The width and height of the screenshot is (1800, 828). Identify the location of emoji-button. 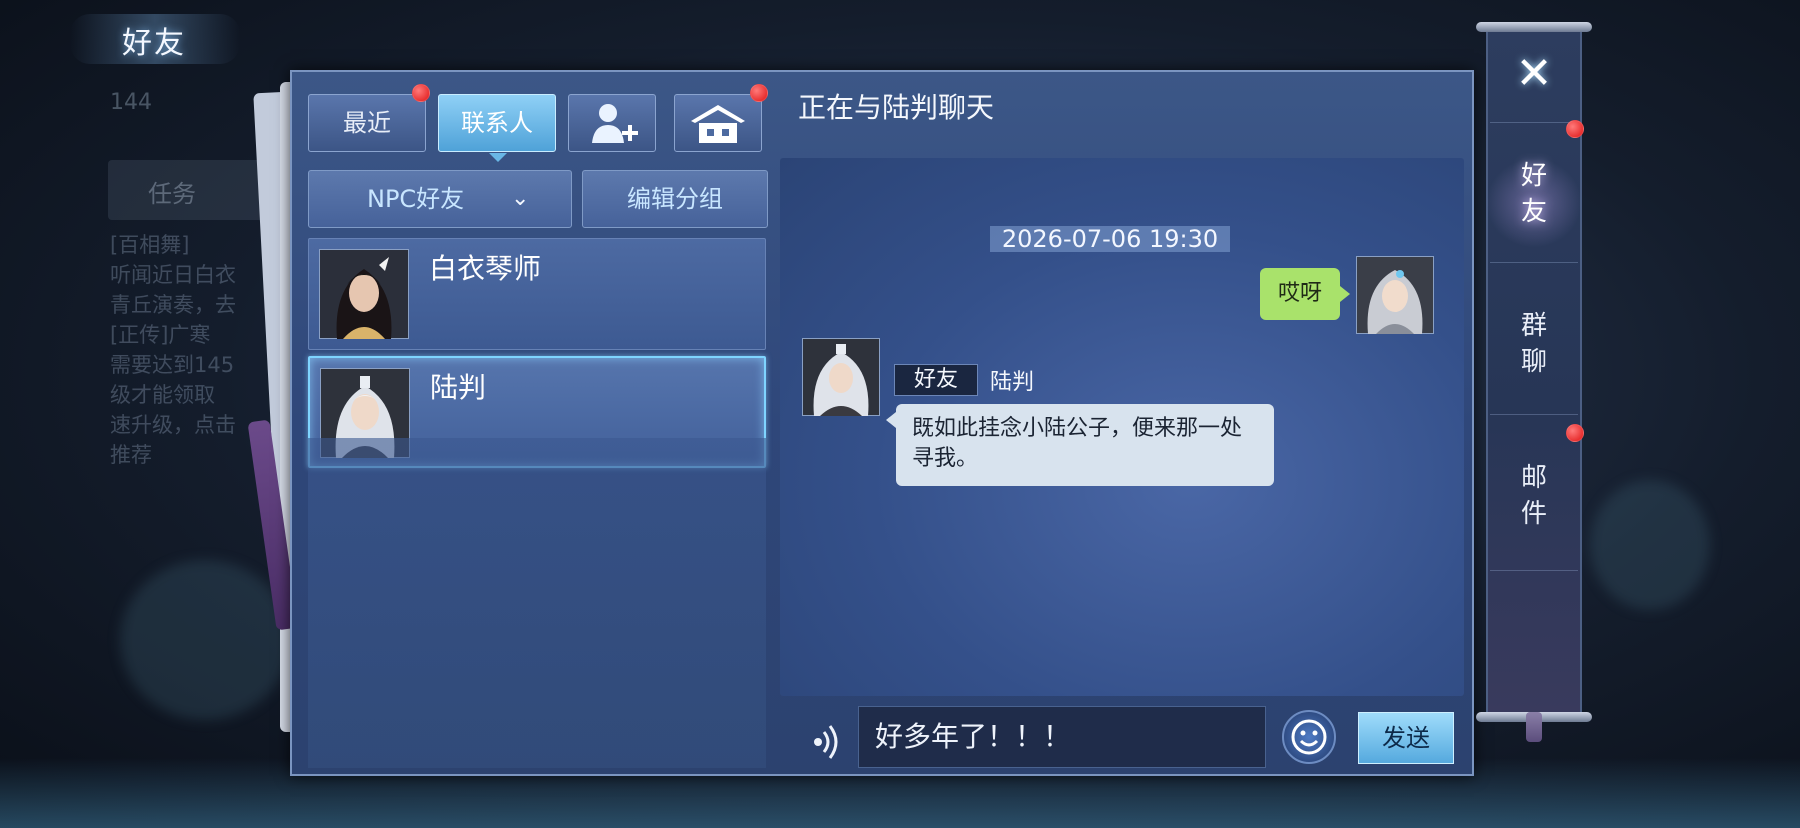
(1309, 737).